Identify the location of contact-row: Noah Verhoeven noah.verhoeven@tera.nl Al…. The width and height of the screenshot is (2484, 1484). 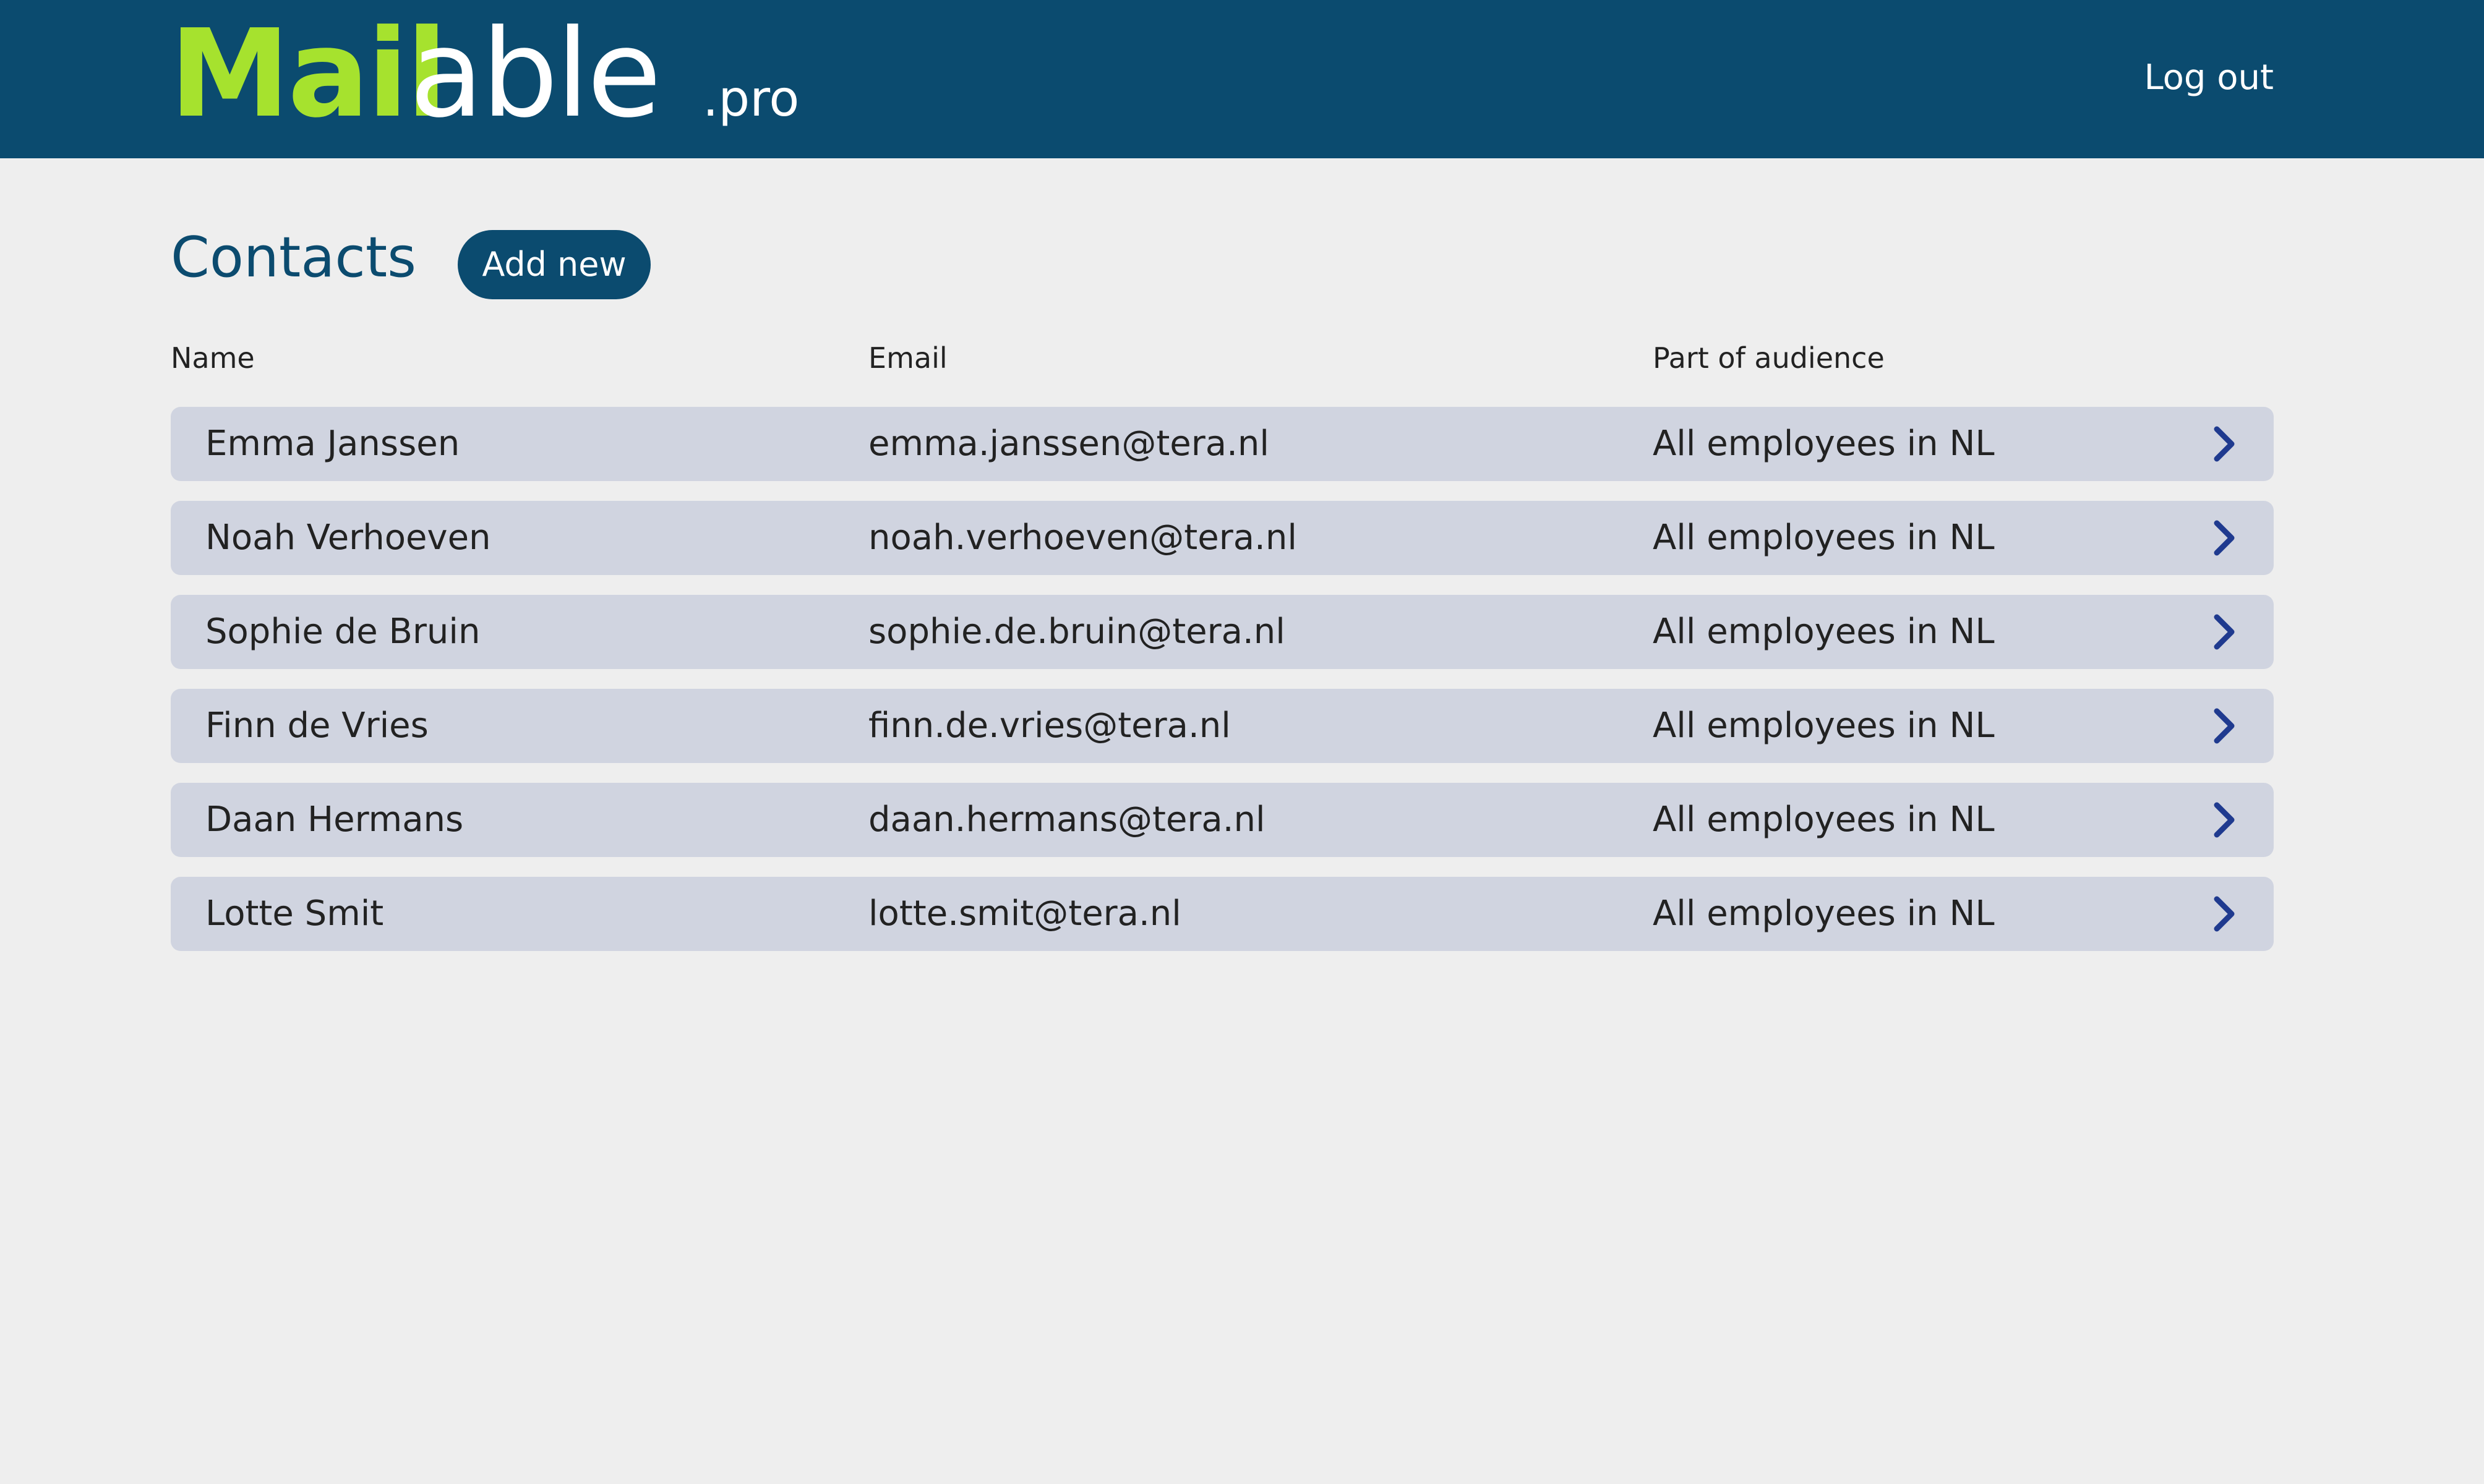
(1222, 538).